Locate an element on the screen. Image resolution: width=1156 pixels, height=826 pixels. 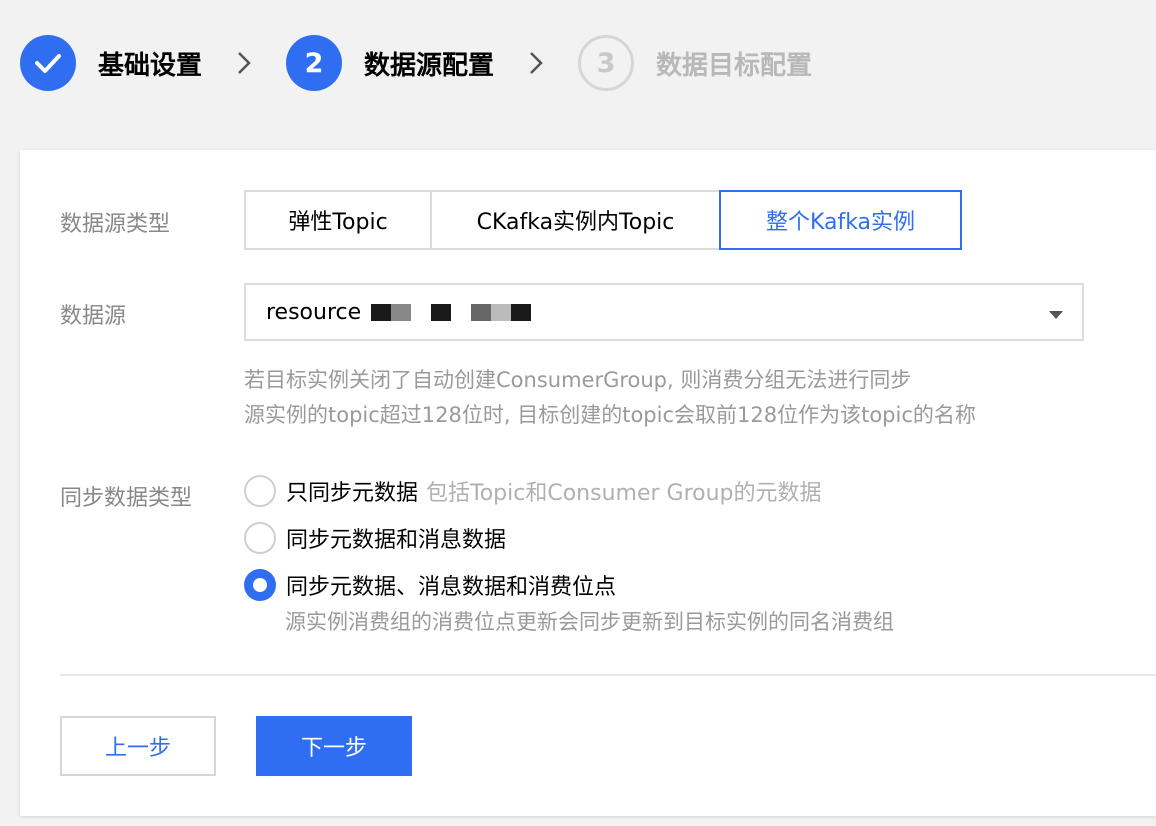
radio-description: 源实例消费组的消费位点更新会同步更新到目标实例的同名消费组 is located at coordinates (589, 622).